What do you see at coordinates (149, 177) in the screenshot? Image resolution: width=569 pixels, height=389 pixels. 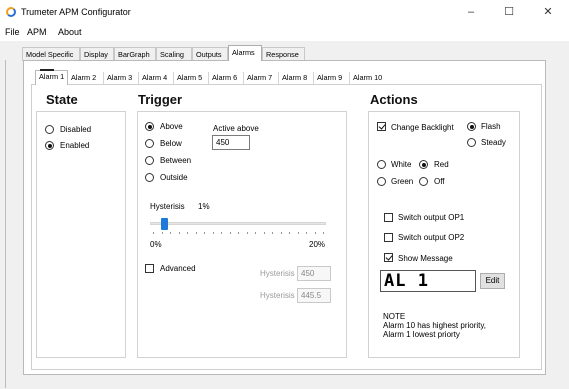 I see `trigger-outside-radio` at bounding box center [149, 177].